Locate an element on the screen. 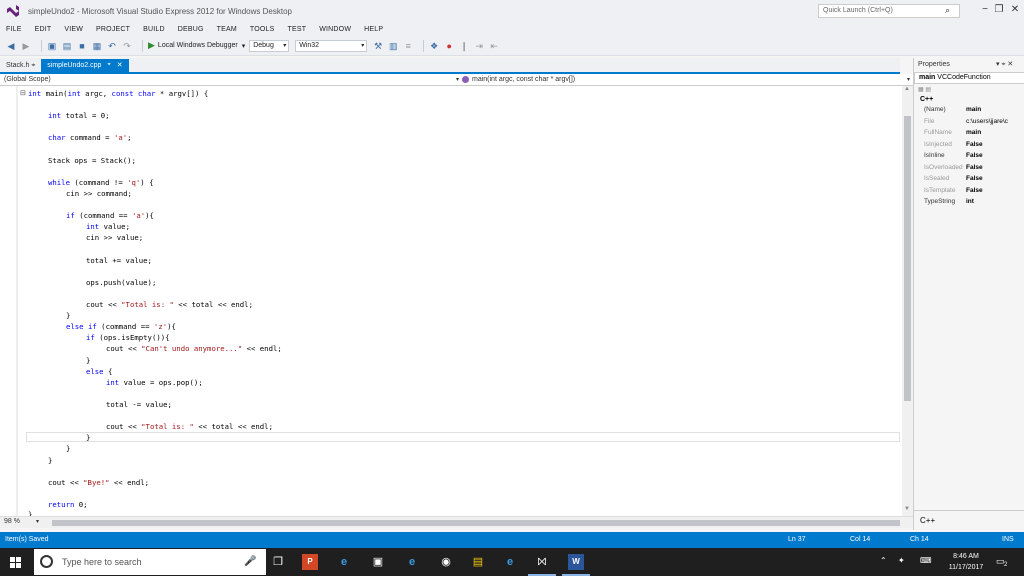 The width and height of the screenshot is (1024, 576). collapse-icon: ⊟ is located at coordinates (23, 93).